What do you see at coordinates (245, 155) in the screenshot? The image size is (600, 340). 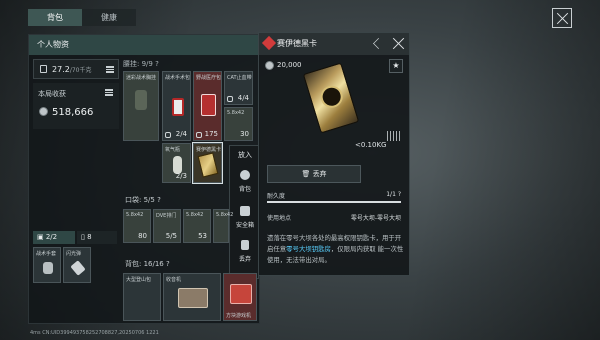 I see `menu-item-put: 放入` at bounding box center [245, 155].